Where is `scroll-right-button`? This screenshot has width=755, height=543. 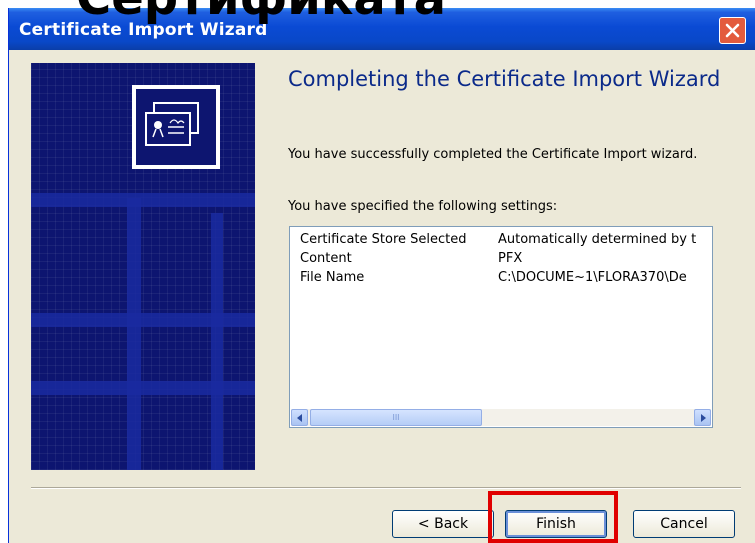 scroll-right-button is located at coordinates (702, 417).